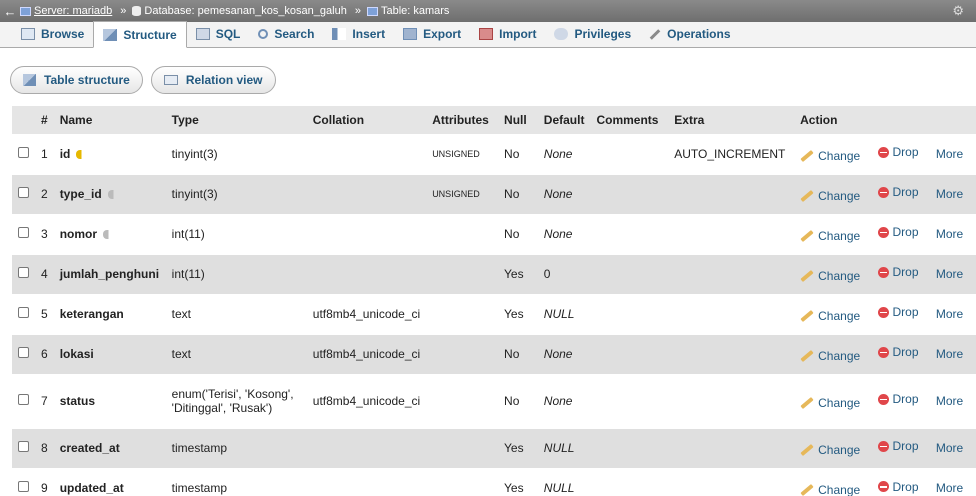 The height and width of the screenshot is (496, 976). Describe the element at coordinates (218, 34) in the screenshot. I see `tab-sql: SQL` at that location.